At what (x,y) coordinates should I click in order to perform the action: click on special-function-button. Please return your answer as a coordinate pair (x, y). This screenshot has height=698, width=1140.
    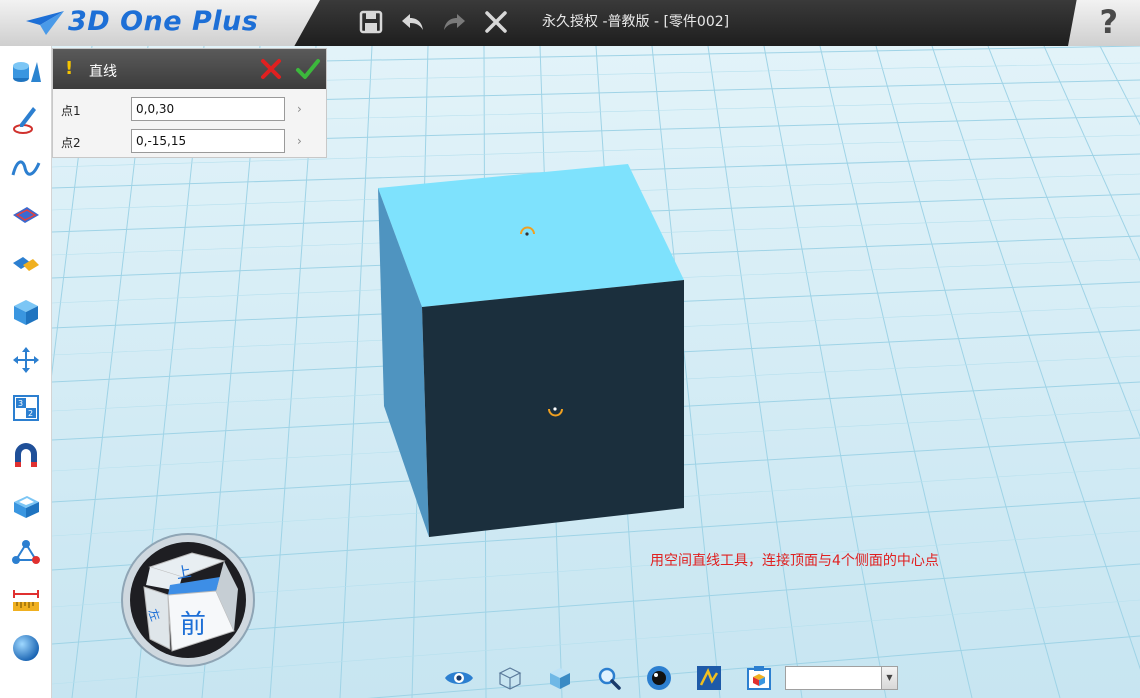
    Looking at the image, I should click on (26, 312).